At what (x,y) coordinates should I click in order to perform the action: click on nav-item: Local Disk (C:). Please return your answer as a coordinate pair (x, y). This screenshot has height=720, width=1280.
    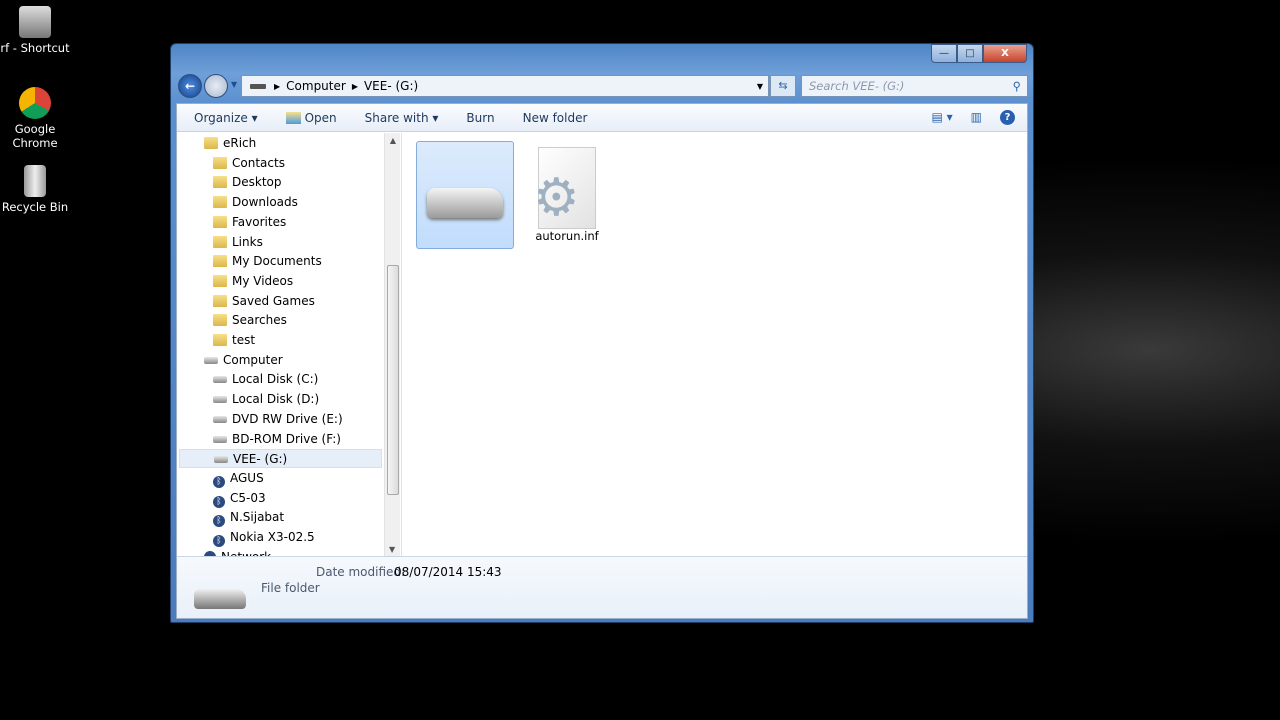
    Looking at the image, I should click on (265, 379).